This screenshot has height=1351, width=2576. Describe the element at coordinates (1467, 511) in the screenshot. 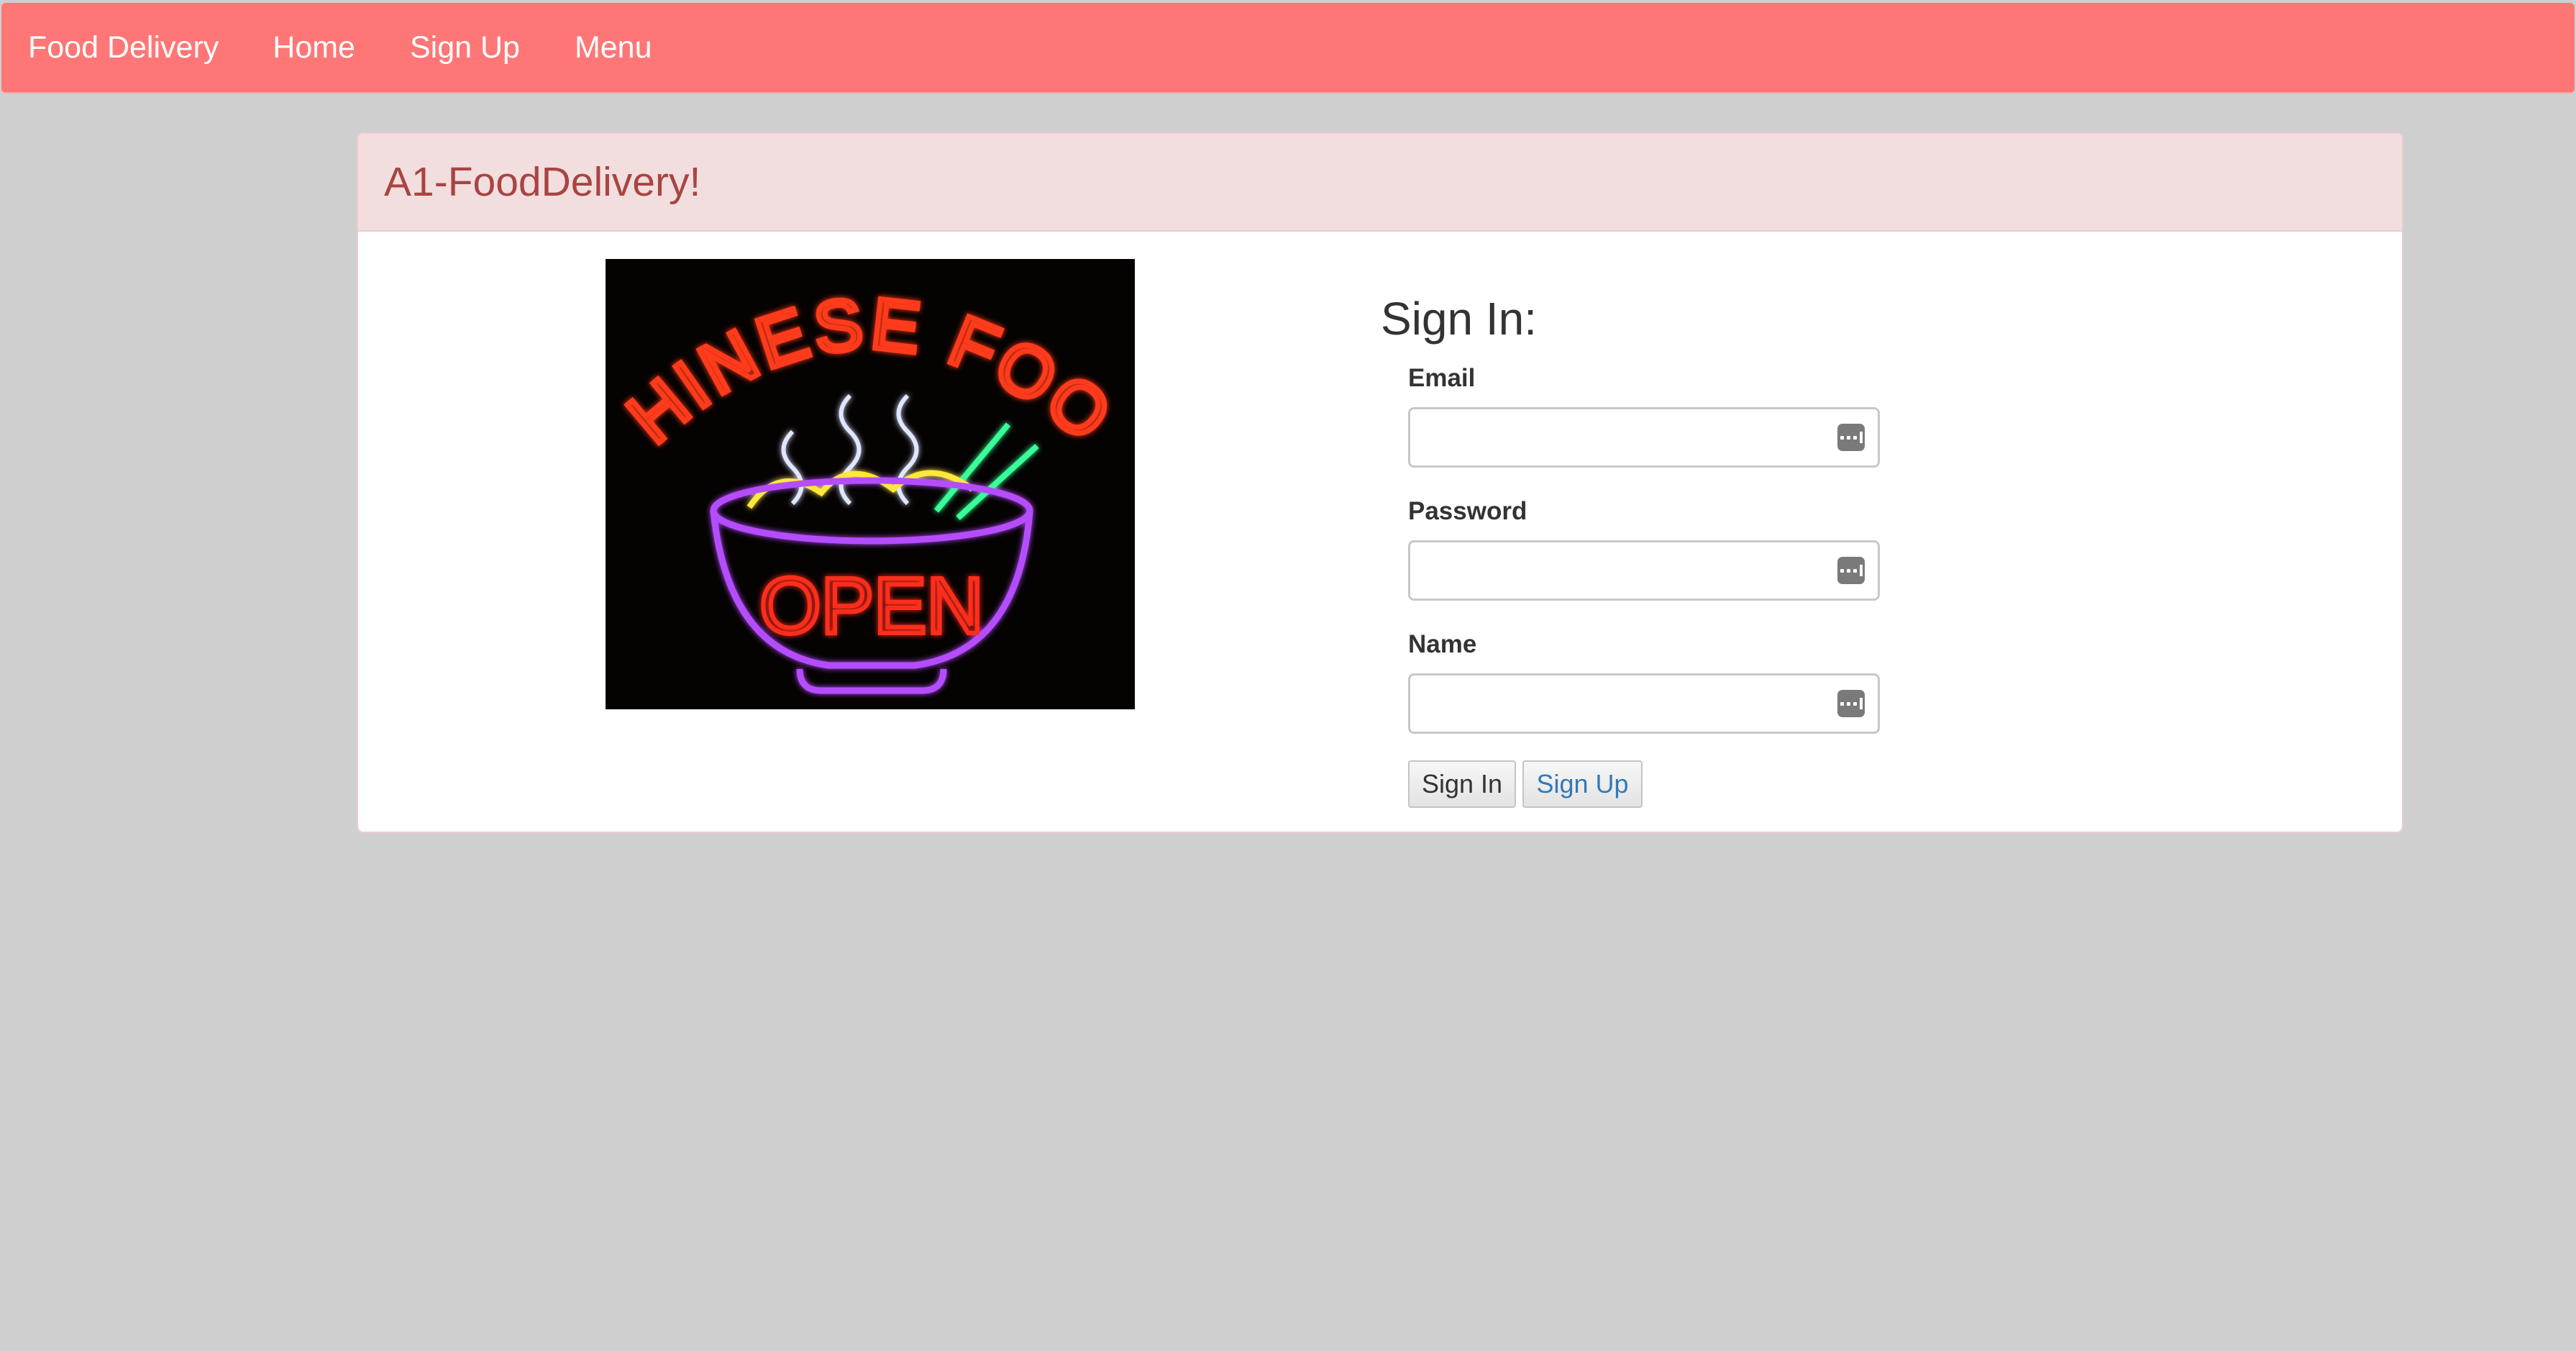

I see `password-label: Password` at that location.